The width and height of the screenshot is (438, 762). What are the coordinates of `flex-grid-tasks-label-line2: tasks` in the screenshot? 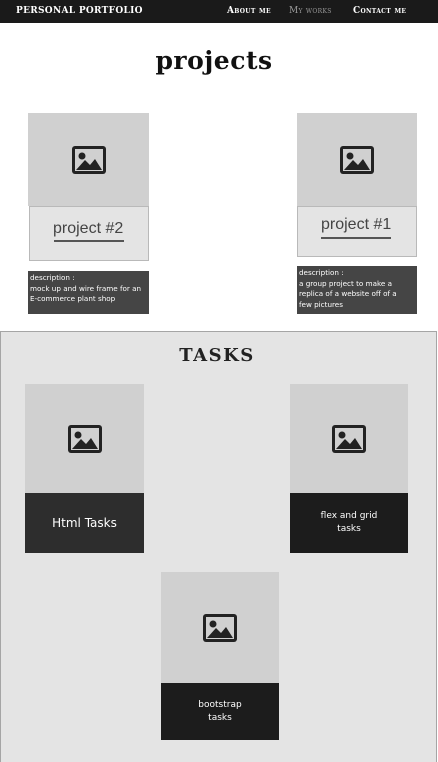 It's located at (349, 529).